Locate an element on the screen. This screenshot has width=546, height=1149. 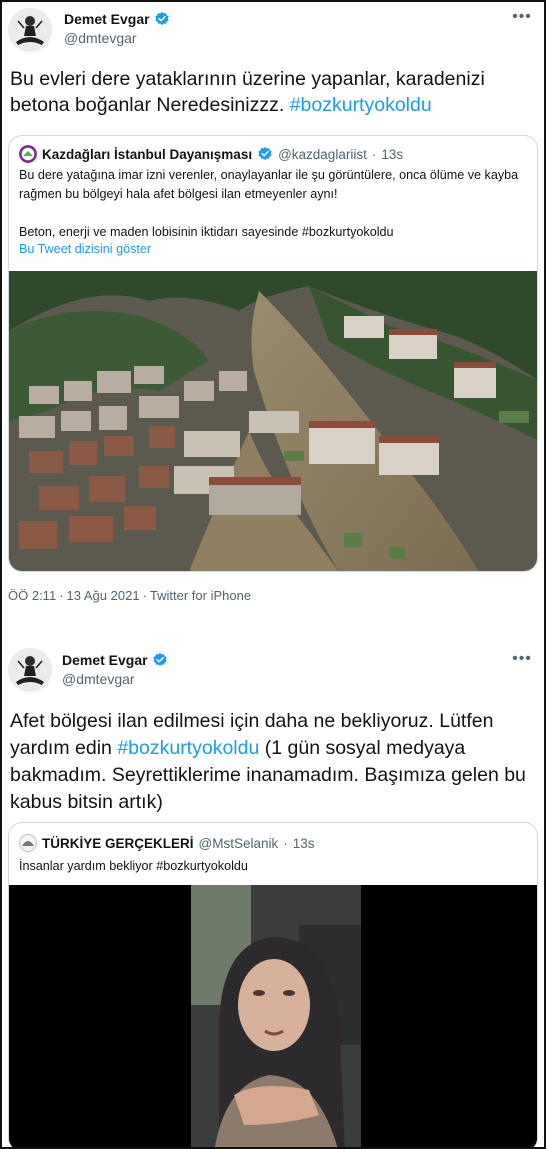
tweet-meta: ÖÖ 2:11 · 13 Ağu 2021 · Twitter for iPhone is located at coordinates (131, 595).